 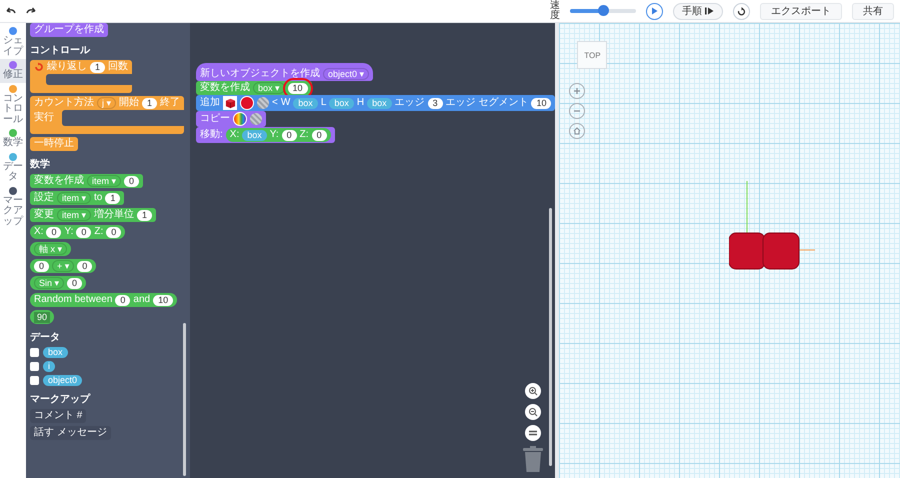 What do you see at coordinates (45, 337) in the screenshot?
I see `category-heading: データ` at bounding box center [45, 337].